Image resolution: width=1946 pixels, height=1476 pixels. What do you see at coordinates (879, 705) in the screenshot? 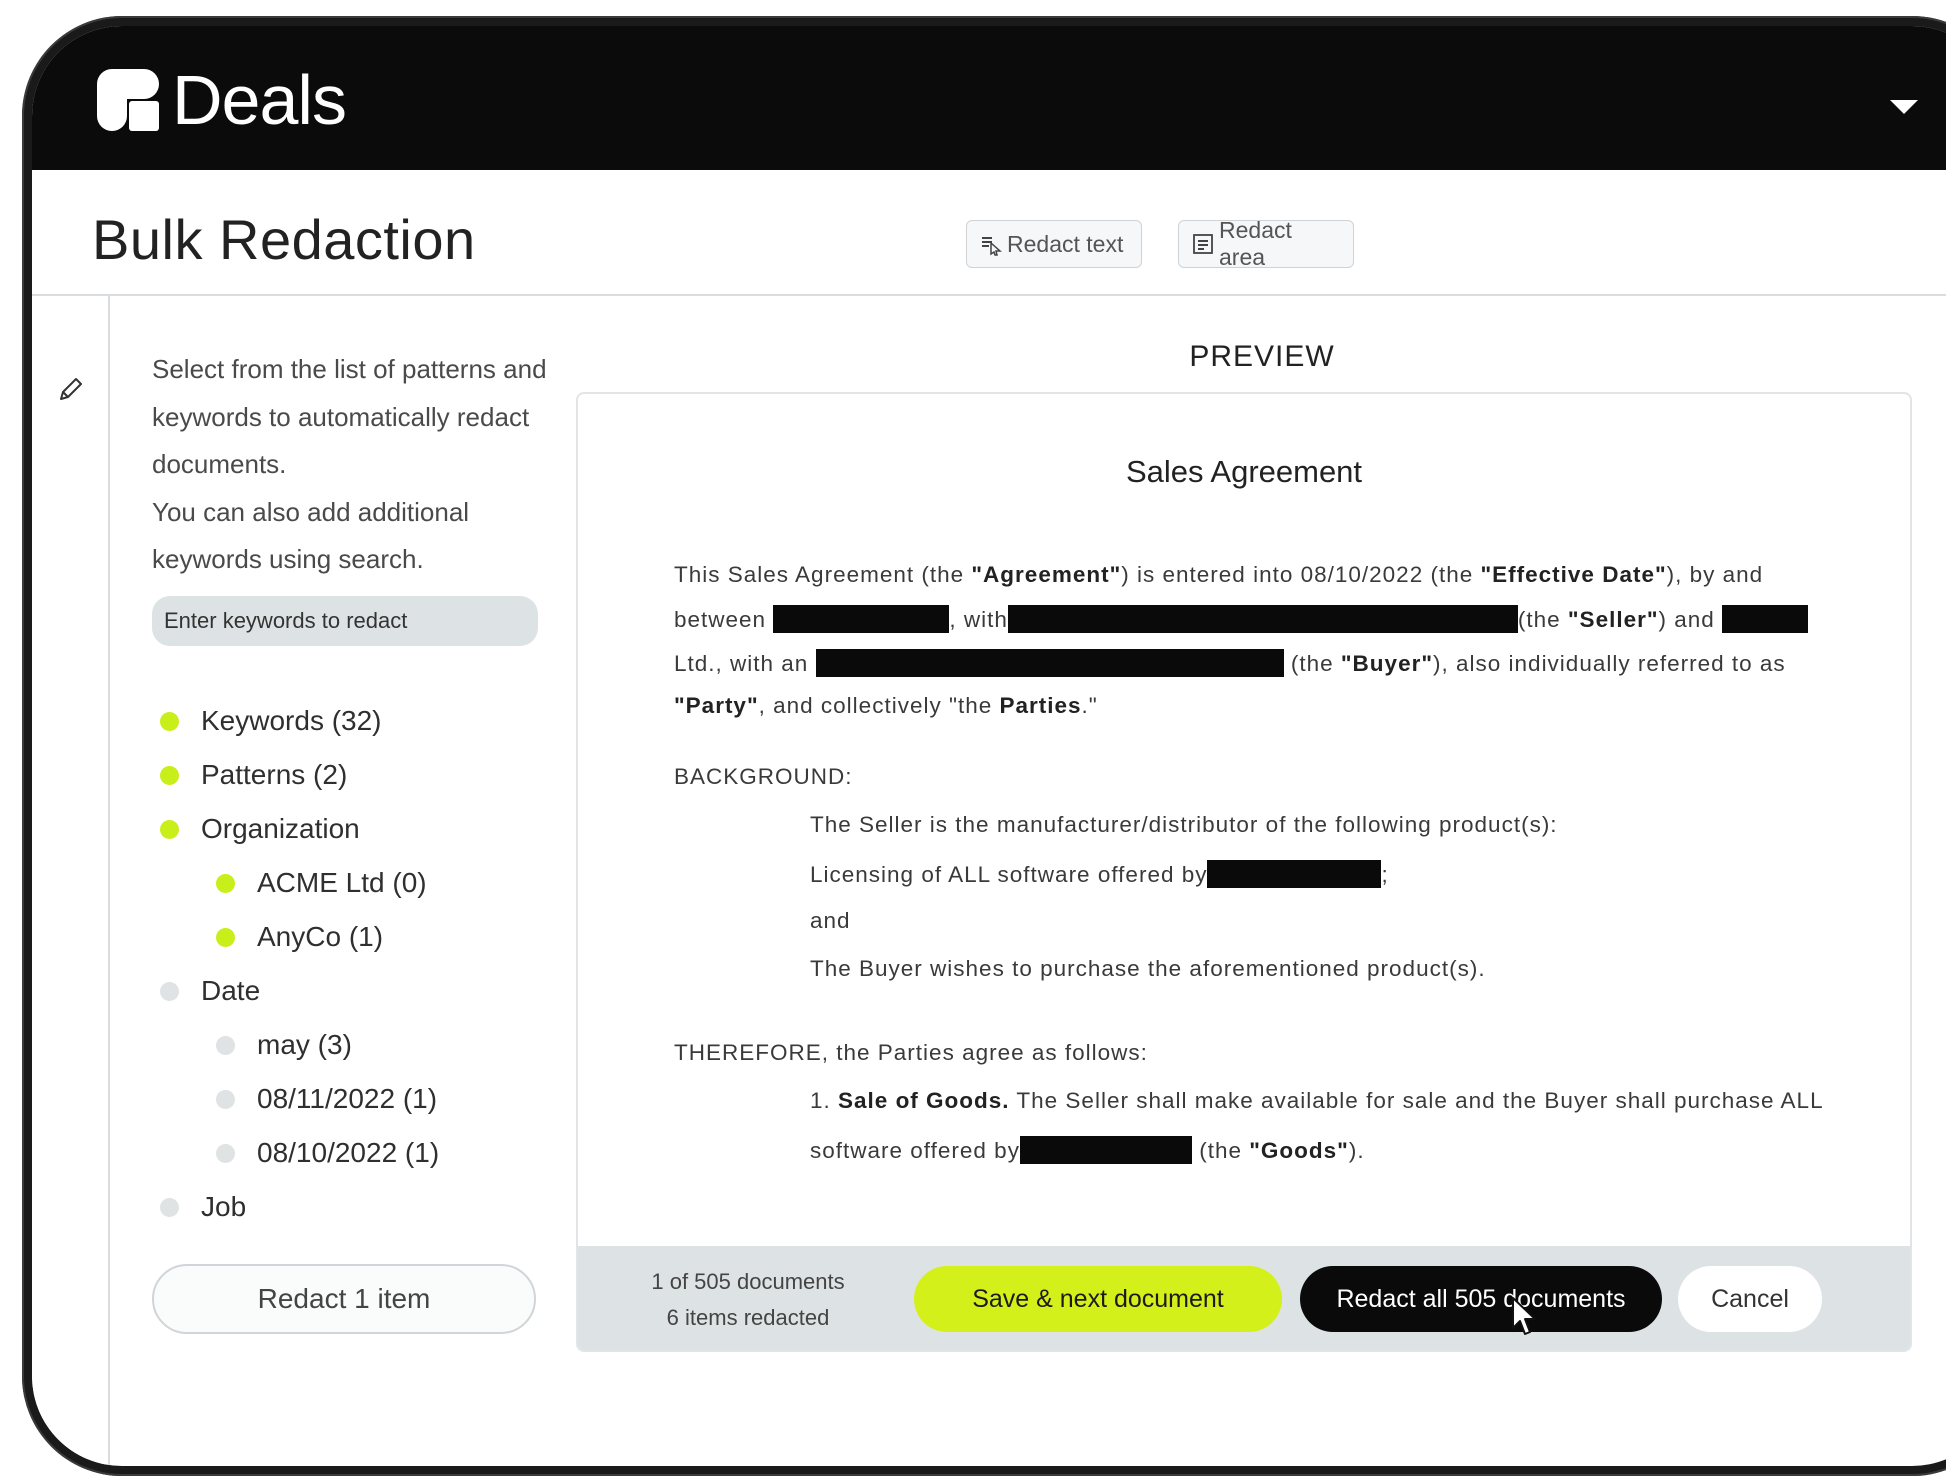
I see `doc-text: , and collectively "the` at bounding box center [879, 705].